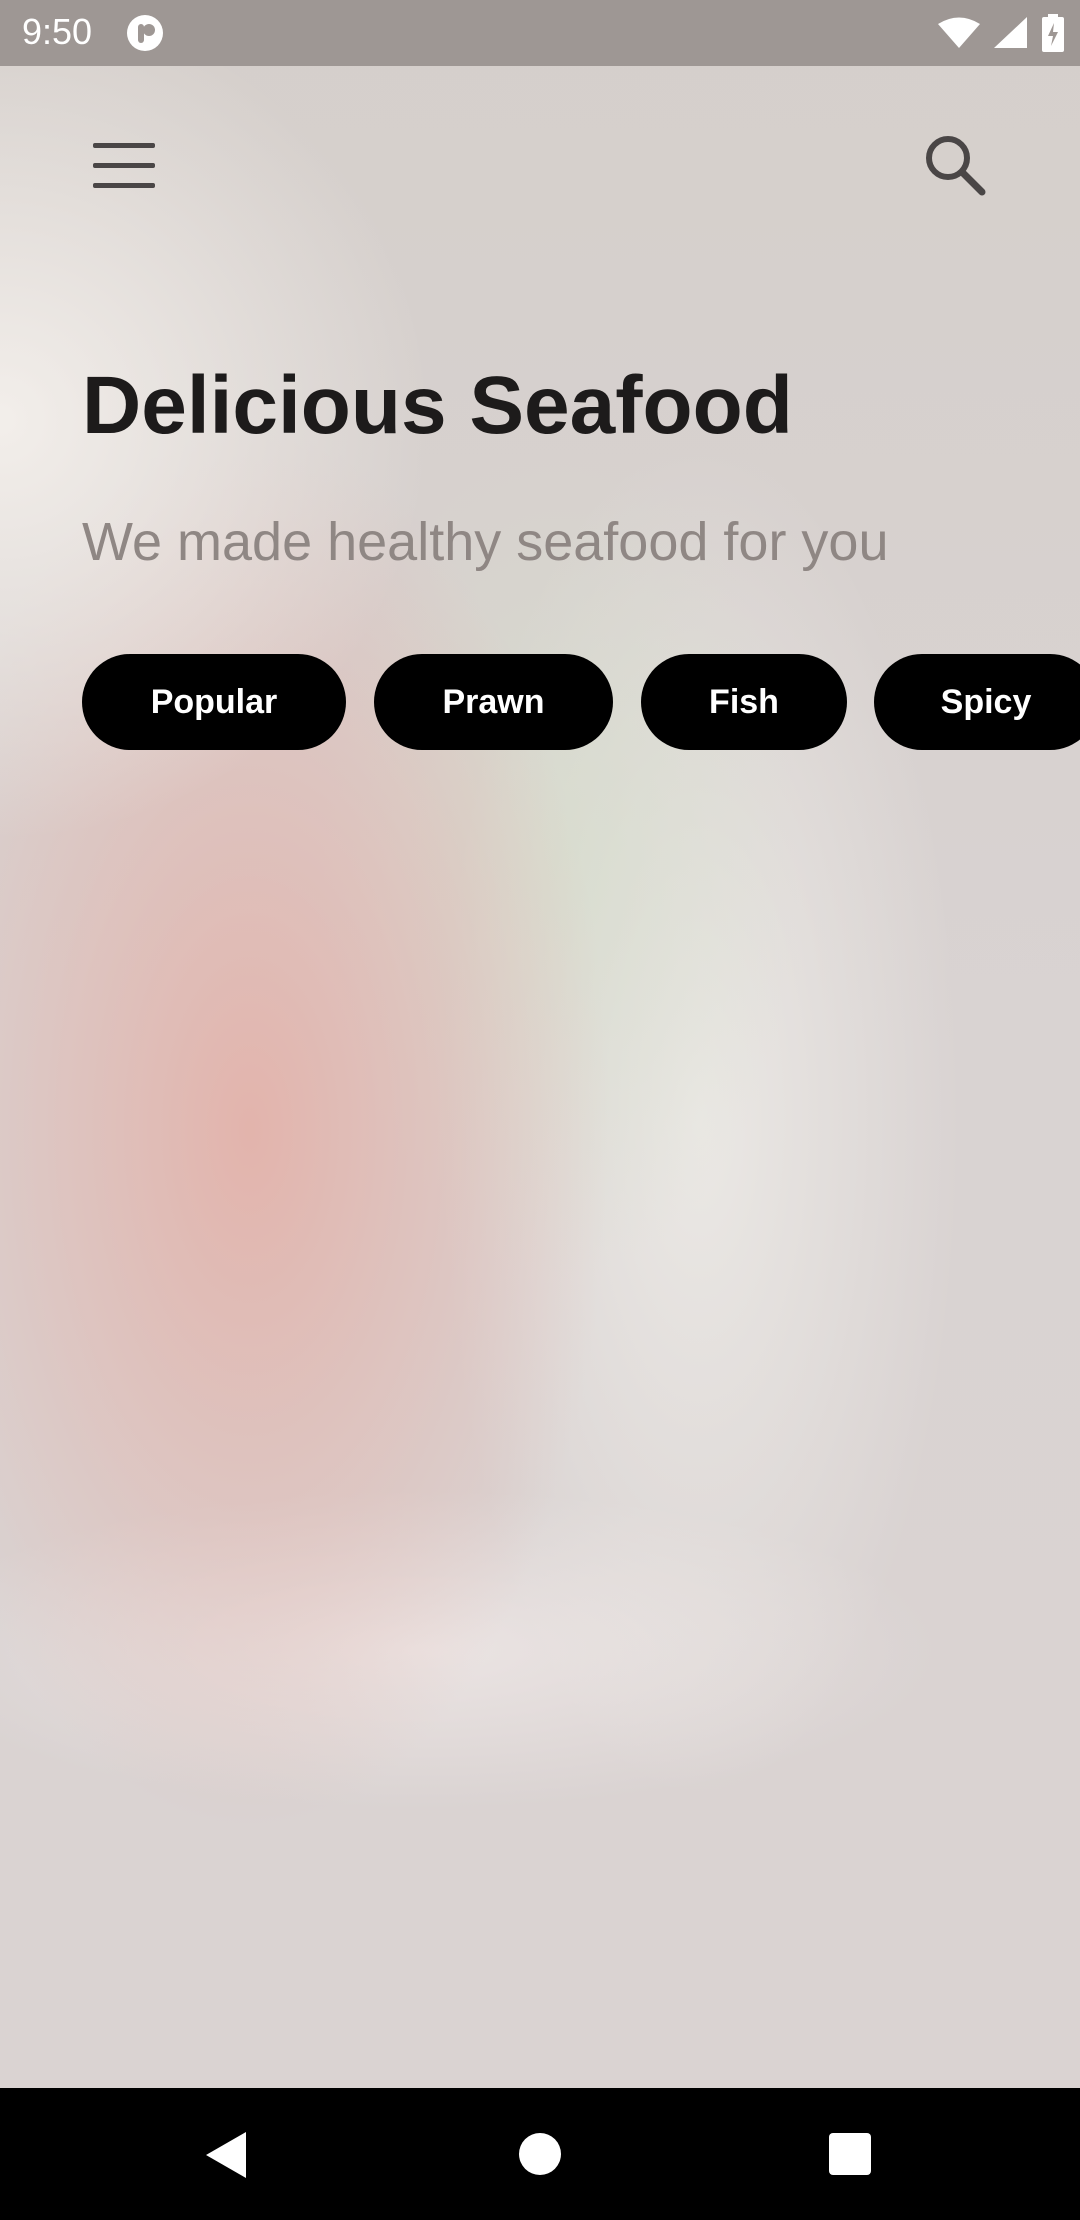 Image resolution: width=1080 pixels, height=2220 pixels. I want to click on wifi-icon, so click(959, 32).